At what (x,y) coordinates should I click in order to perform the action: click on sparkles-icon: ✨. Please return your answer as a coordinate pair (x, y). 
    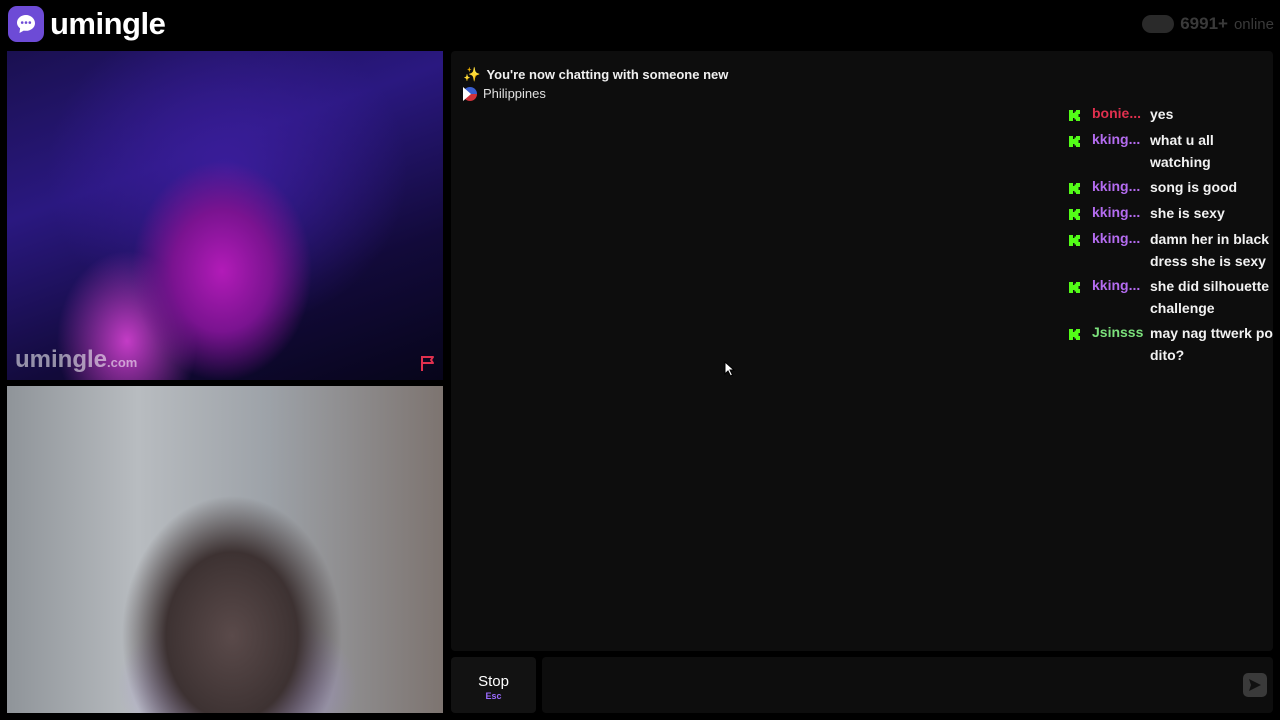
    Looking at the image, I should click on (472, 74).